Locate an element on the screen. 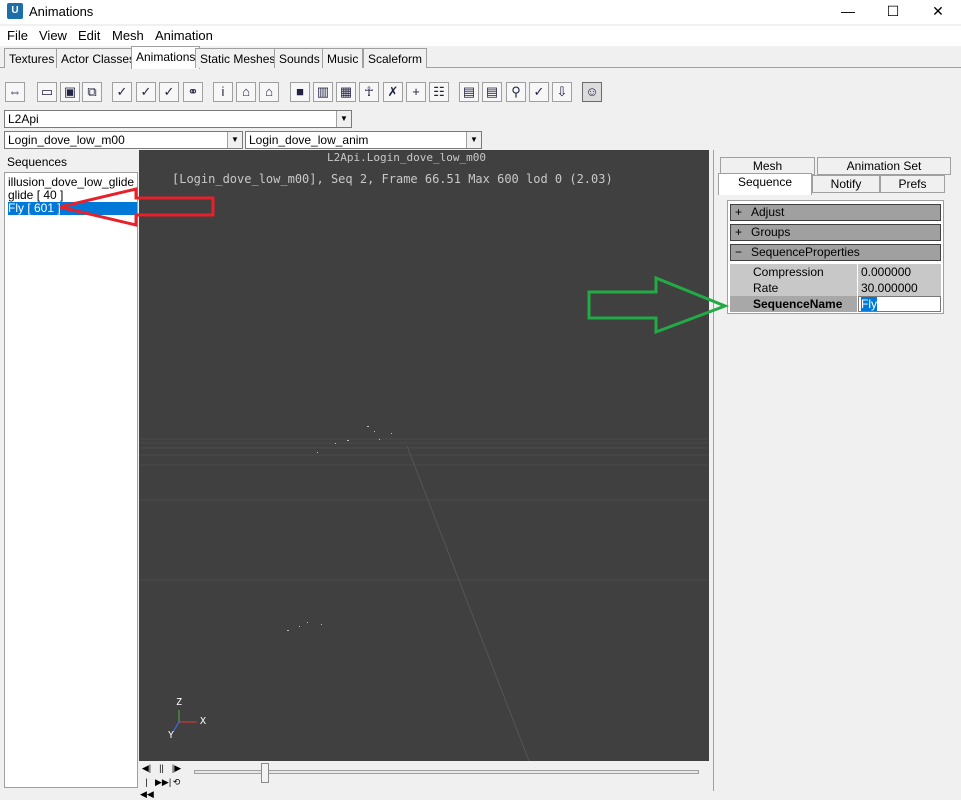 This screenshot has height=800, width=961. menu-bar: File View Edit Mesh Animation is located at coordinates (480, 36).